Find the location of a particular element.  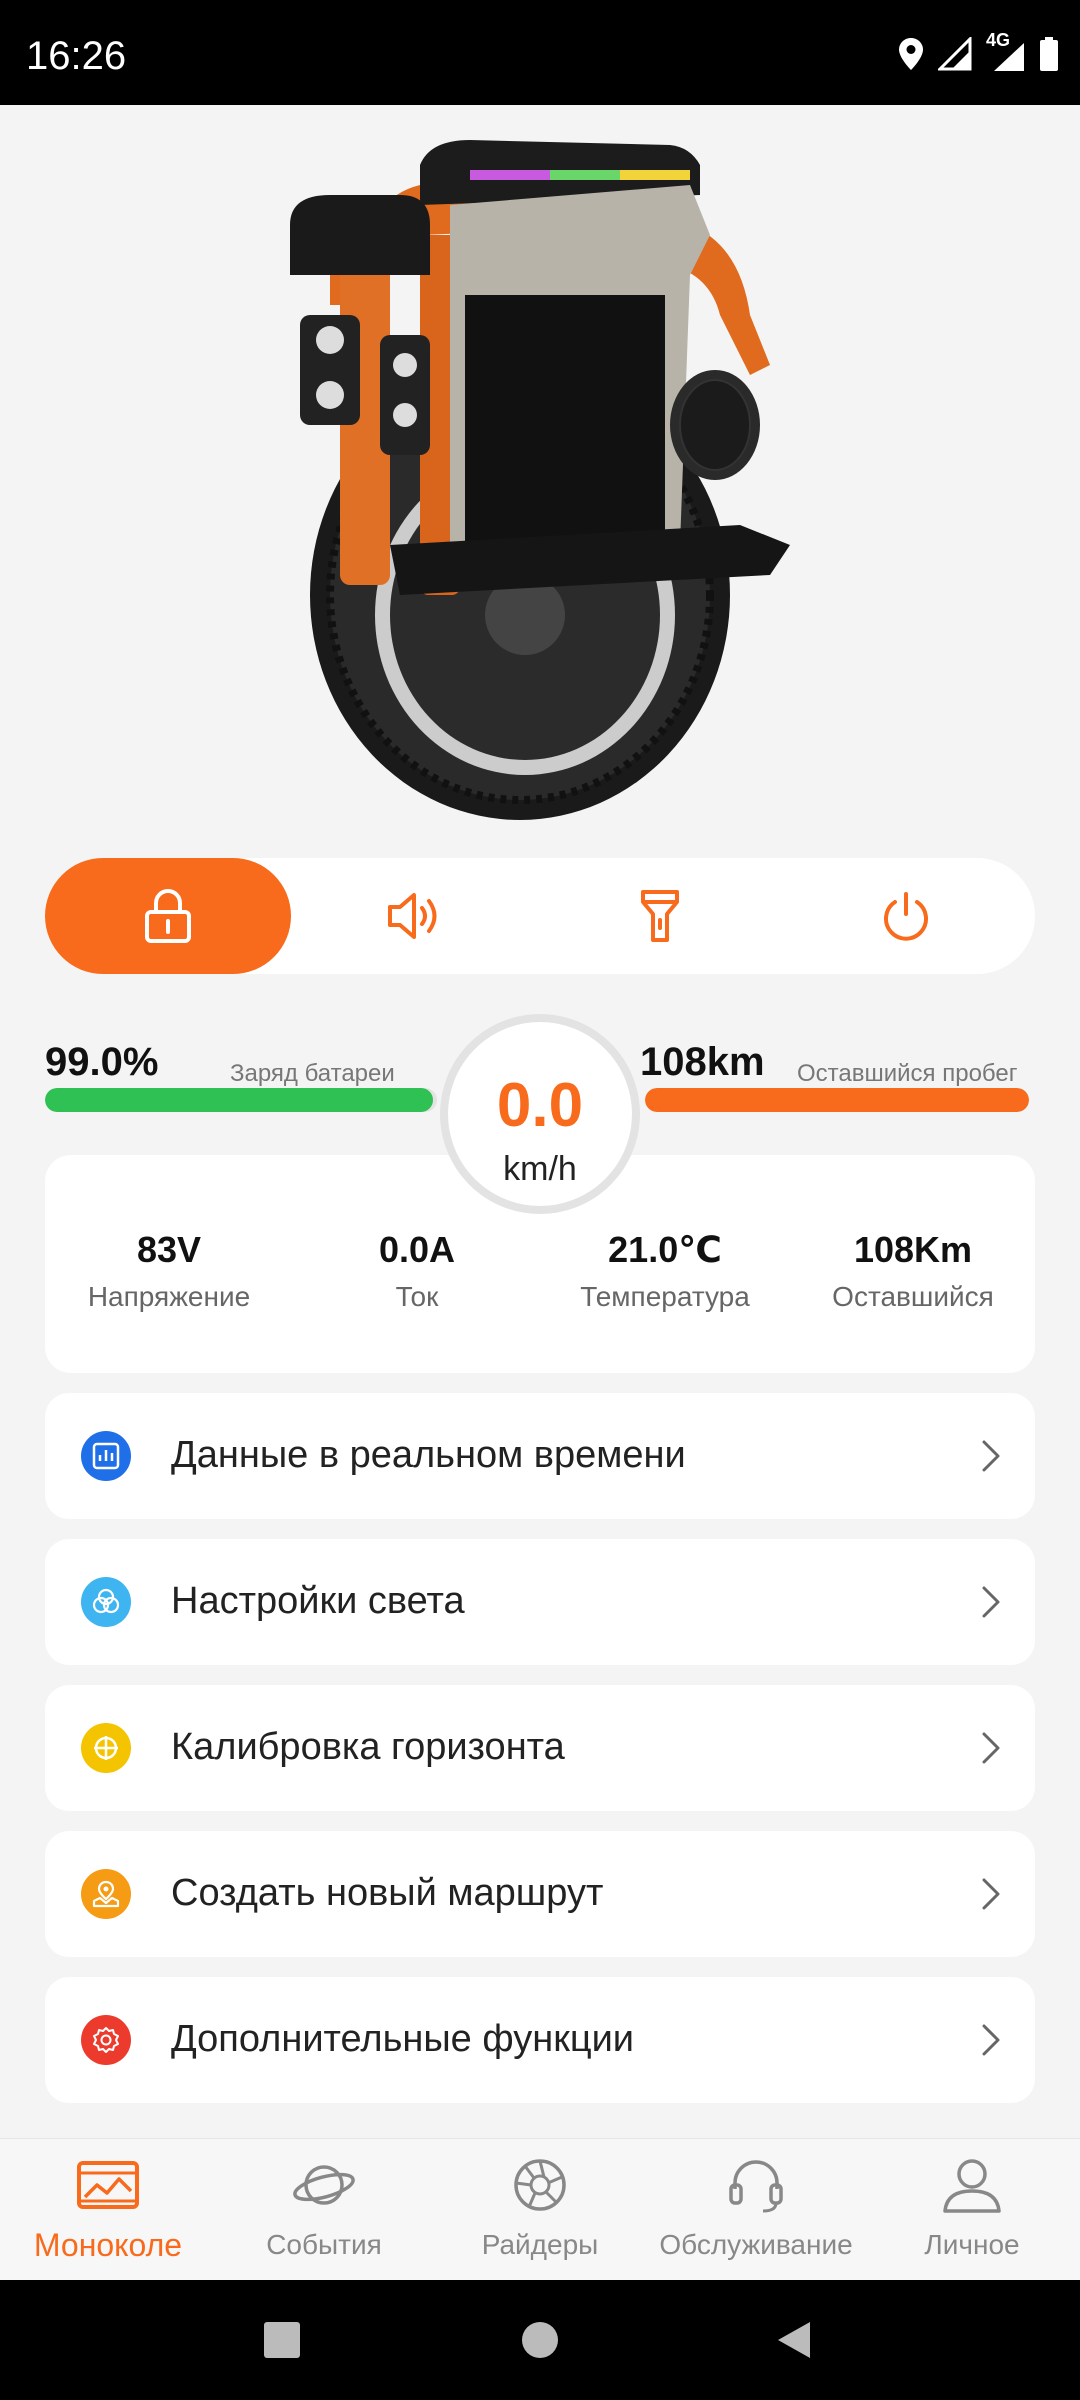

speaker-icon is located at coordinates (412, 916).